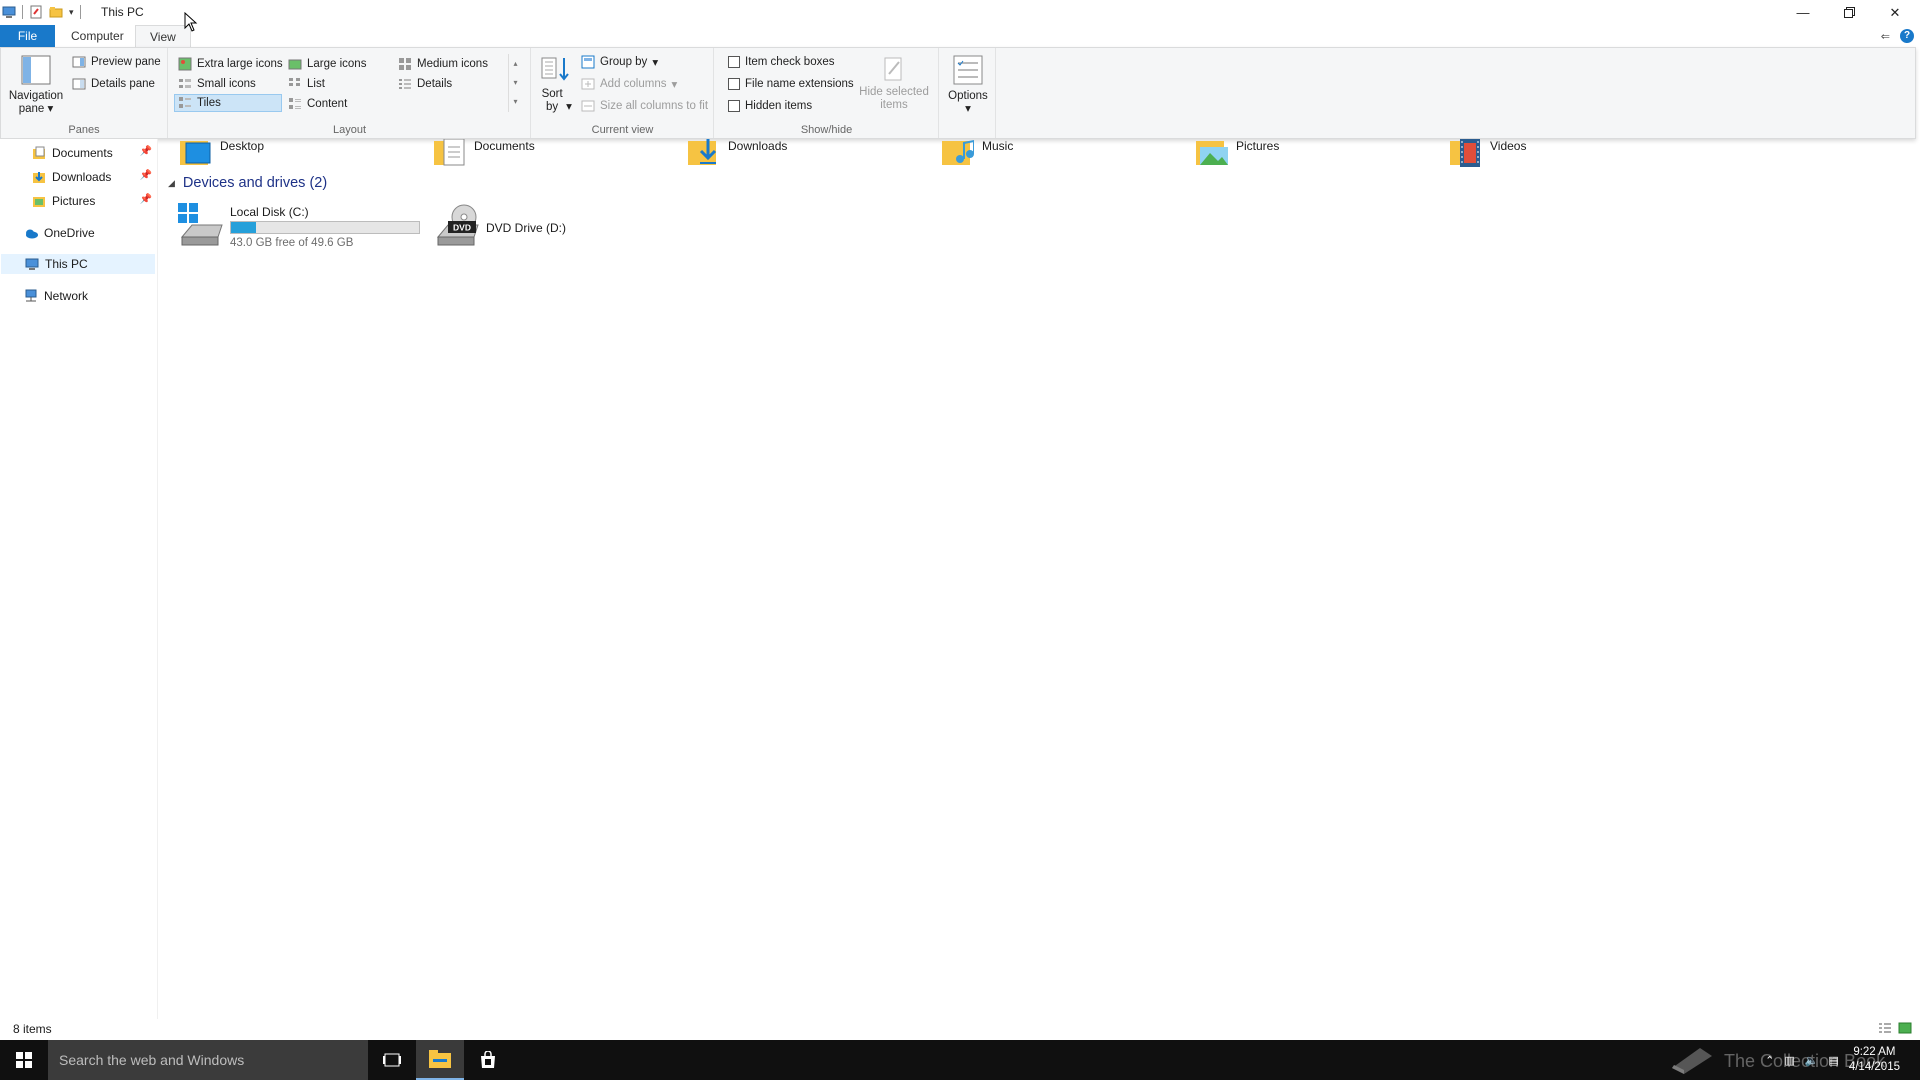 This screenshot has height=1080, width=1920. I want to click on restore-button, so click(1849, 12).